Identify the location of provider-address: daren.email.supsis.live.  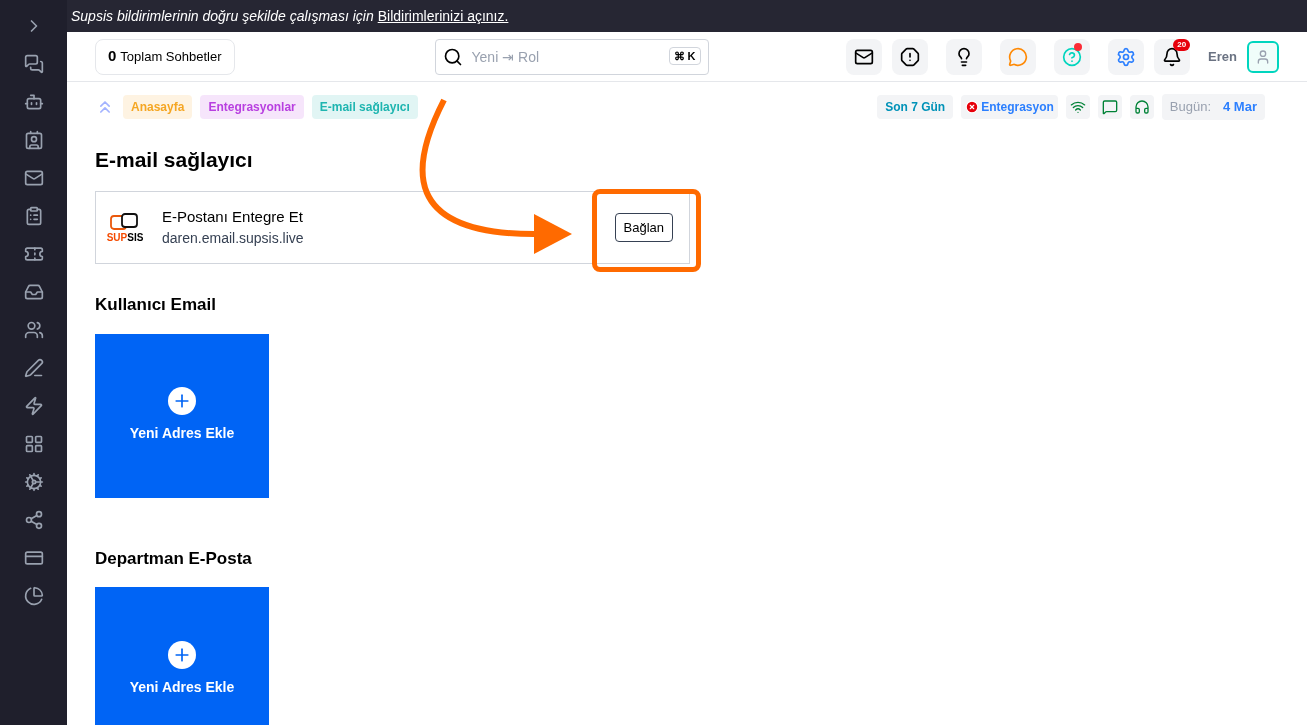
(233, 239).